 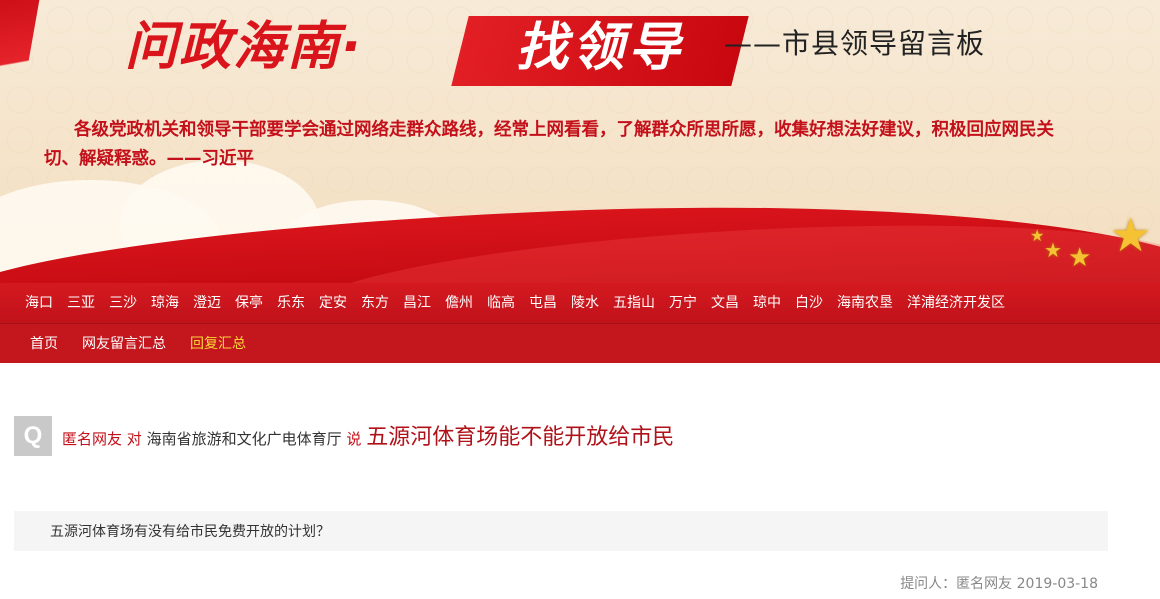 What do you see at coordinates (375, 303) in the screenshot?
I see `city-nav-item: 东方` at bounding box center [375, 303].